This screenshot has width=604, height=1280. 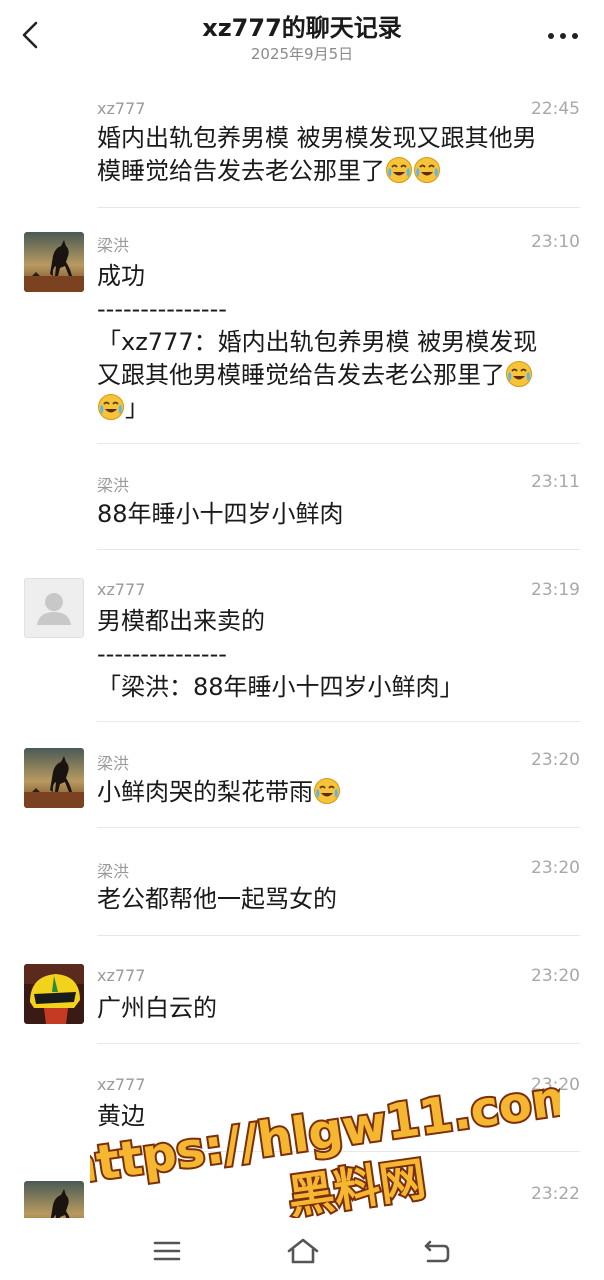 I want to click on home-icon, so click(x=303, y=1251).